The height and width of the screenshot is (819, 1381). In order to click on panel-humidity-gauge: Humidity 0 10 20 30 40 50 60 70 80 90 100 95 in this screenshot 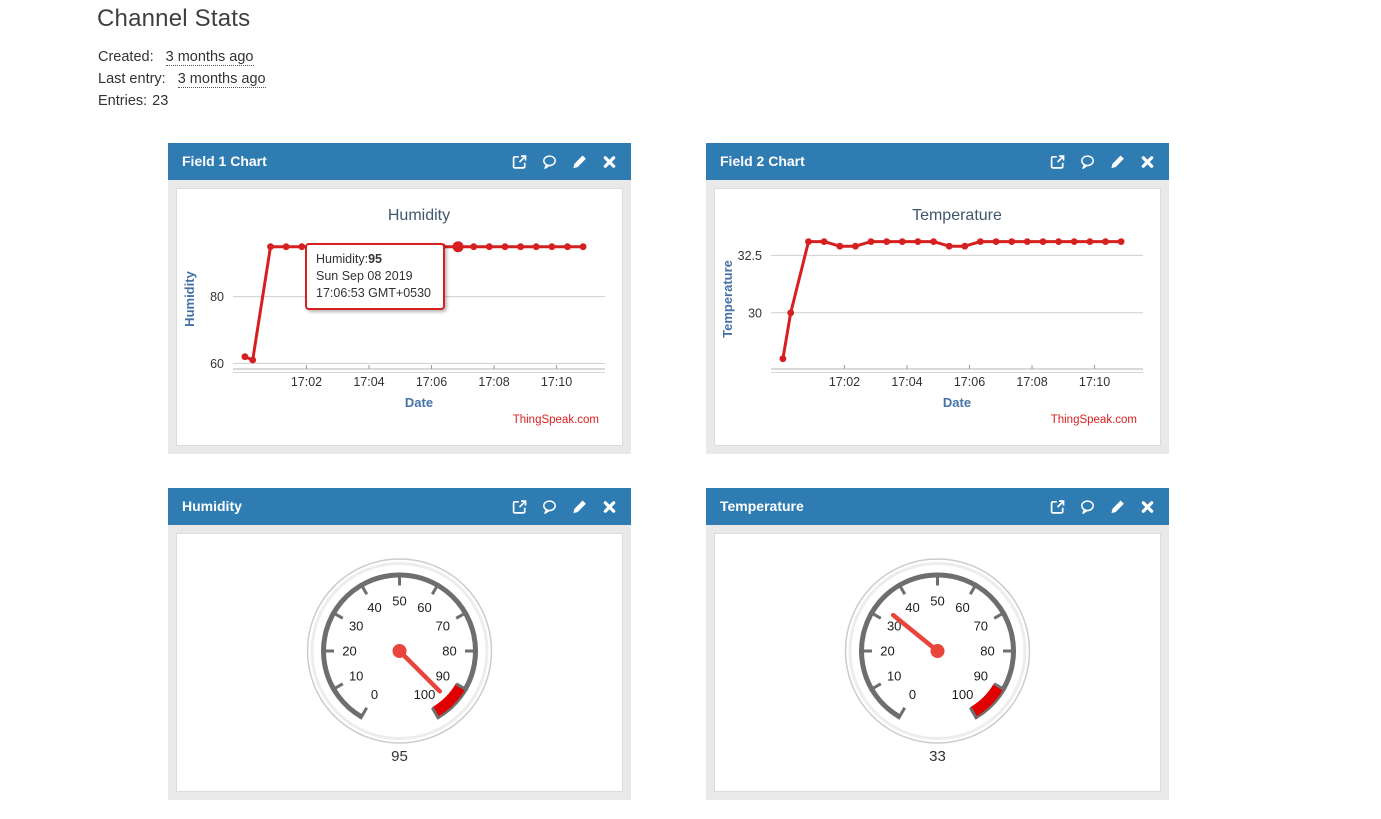, I will do `click(399, 644)`.